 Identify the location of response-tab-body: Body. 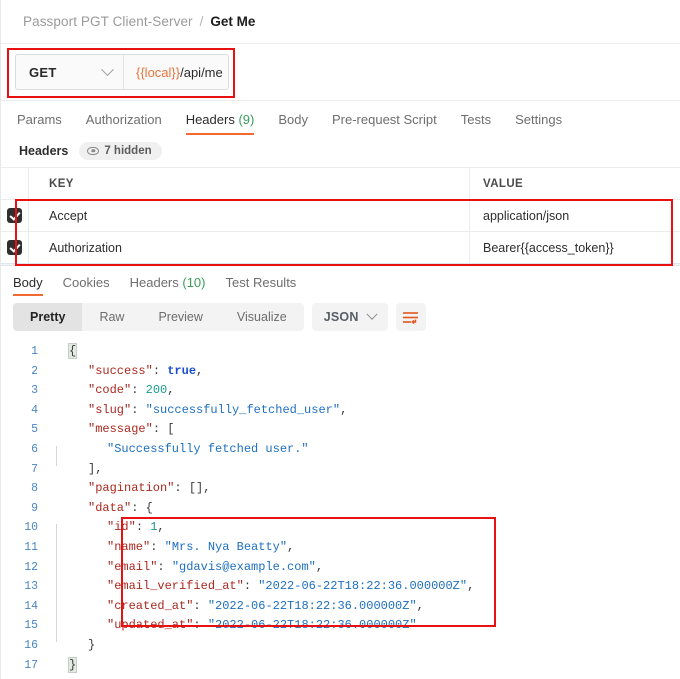
(28, 285).